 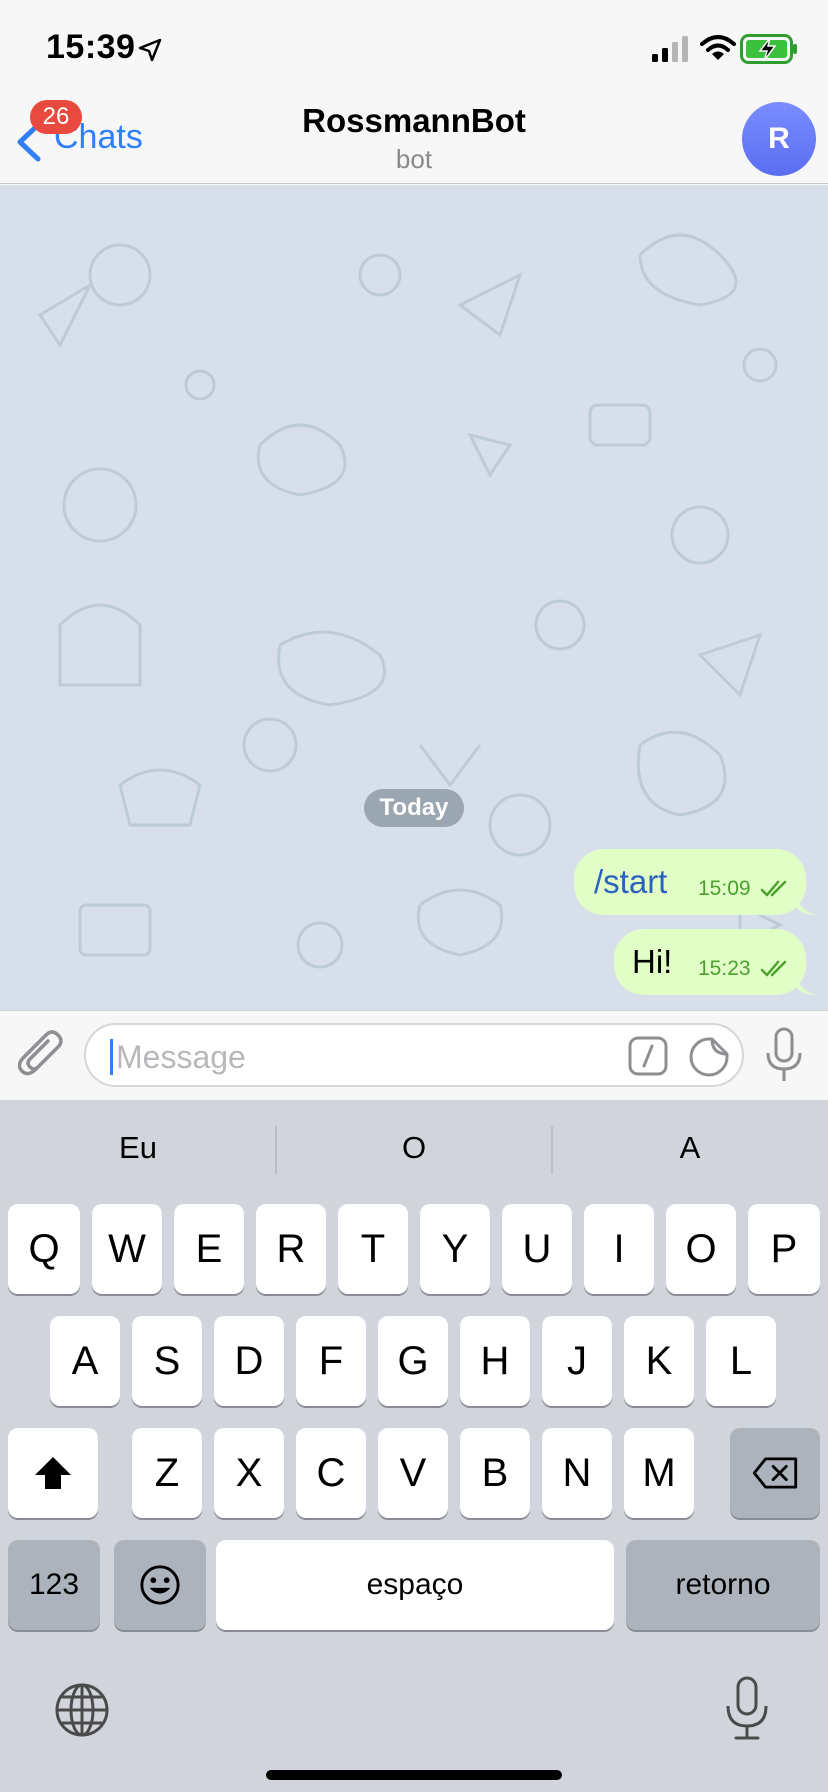 I want to click on emoji-key, so click(x=160, y=1585).